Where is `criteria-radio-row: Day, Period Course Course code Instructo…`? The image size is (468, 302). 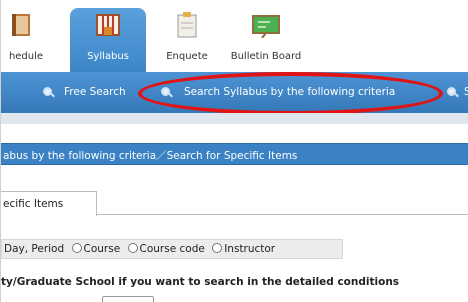
criteria-radio-row: Day, Period Course Course code Instructo… is located at coordinates (172, 249).